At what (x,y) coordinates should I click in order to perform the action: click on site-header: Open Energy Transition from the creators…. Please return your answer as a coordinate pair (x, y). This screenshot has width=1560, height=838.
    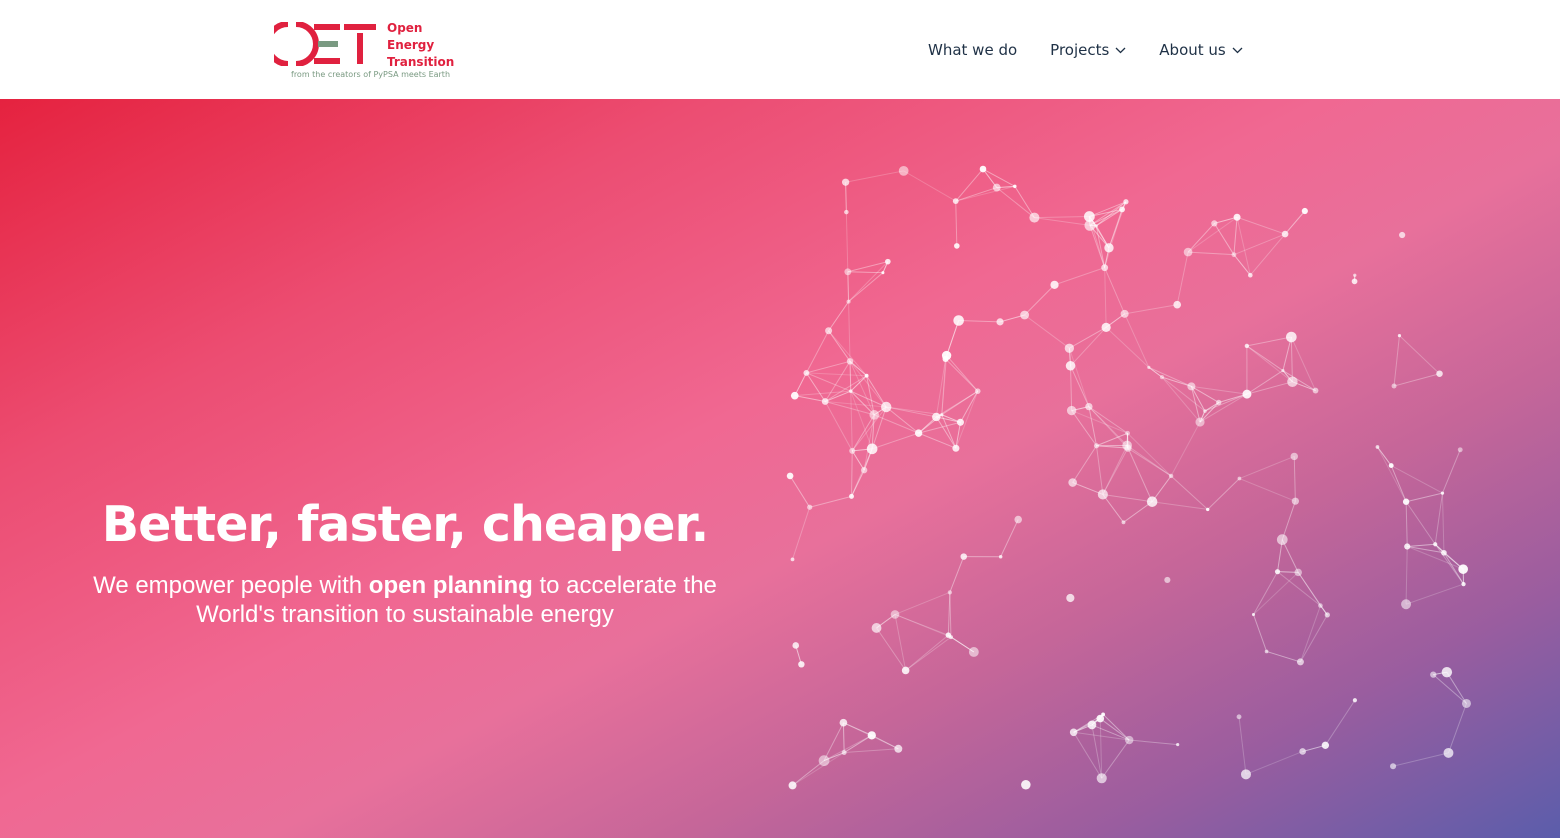
    Looking at the image, I should click on (780, 49).